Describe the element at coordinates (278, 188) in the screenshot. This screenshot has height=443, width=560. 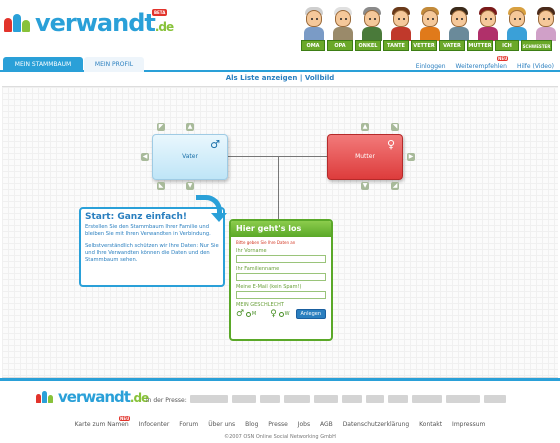
I see `tree-connector` at that location.